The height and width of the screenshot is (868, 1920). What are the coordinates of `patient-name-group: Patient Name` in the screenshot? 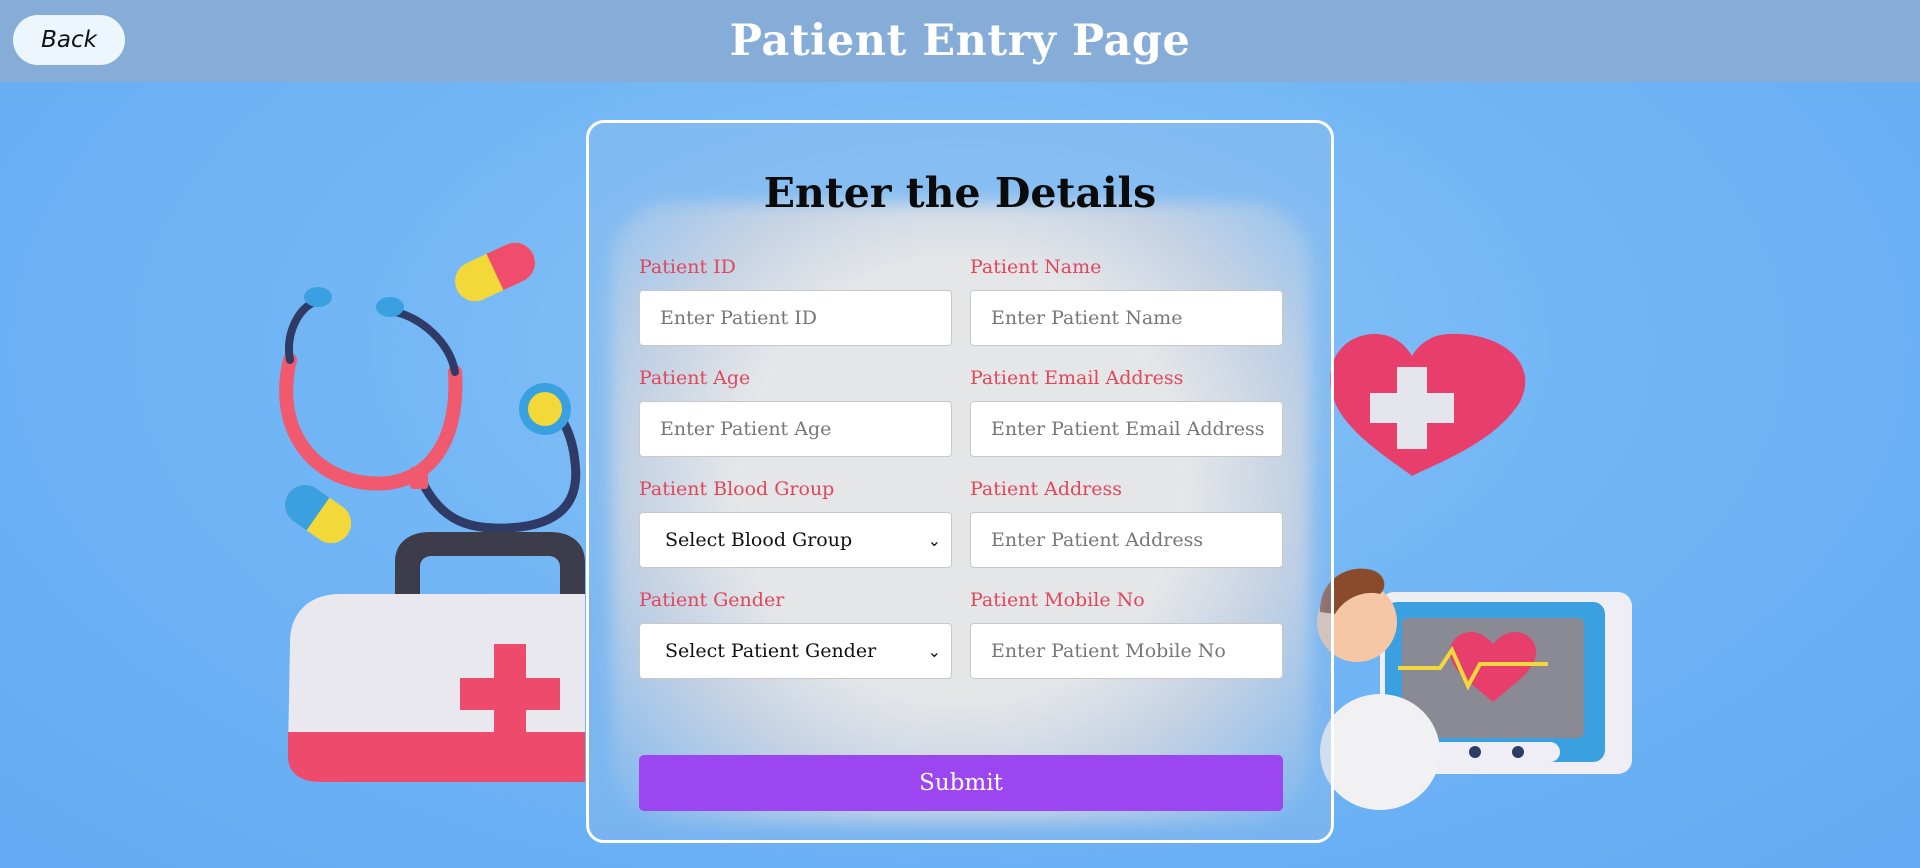 It's located at (1126, 301).